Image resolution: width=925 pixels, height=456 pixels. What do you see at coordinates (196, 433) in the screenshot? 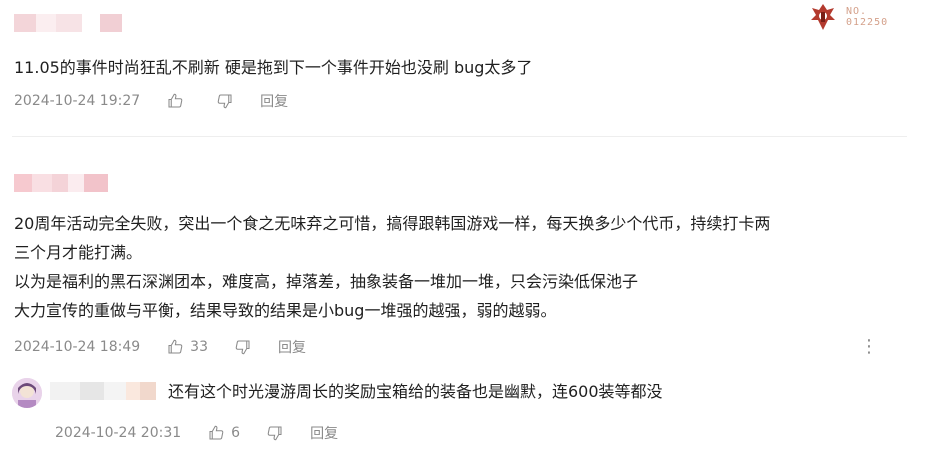
I see `reply-meta: 2024-10-24 20:31 6 回复` at bounding box center [196, 433].